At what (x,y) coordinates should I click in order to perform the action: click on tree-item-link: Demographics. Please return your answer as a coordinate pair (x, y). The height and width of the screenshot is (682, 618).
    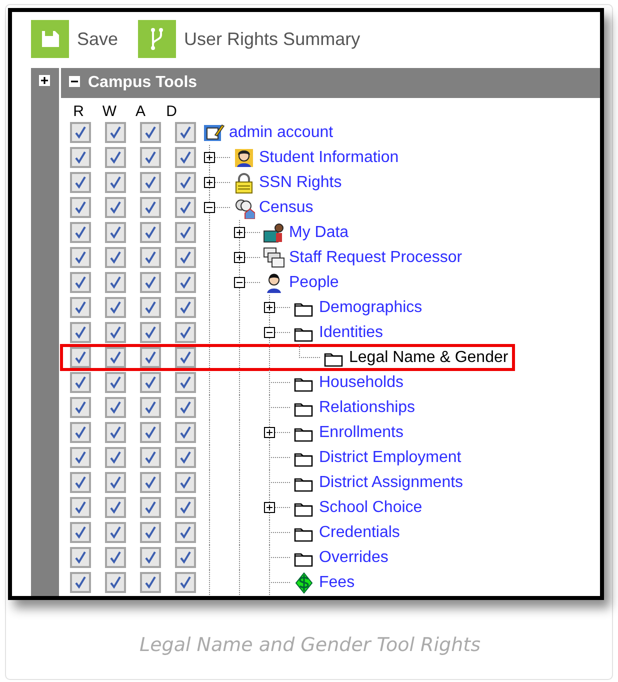
    Looking at the image, I should click on (370, 307).